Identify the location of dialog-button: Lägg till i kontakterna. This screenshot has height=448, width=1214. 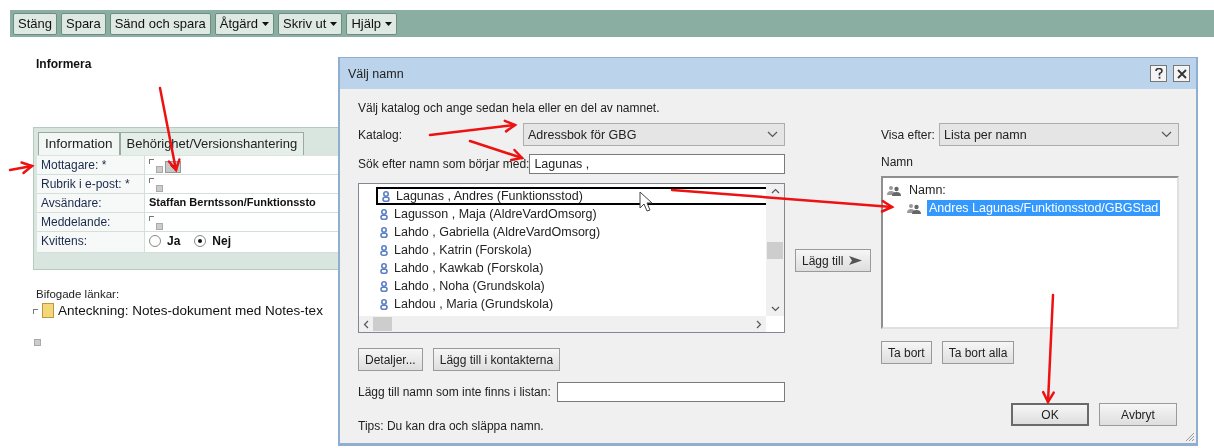
(496, 359).